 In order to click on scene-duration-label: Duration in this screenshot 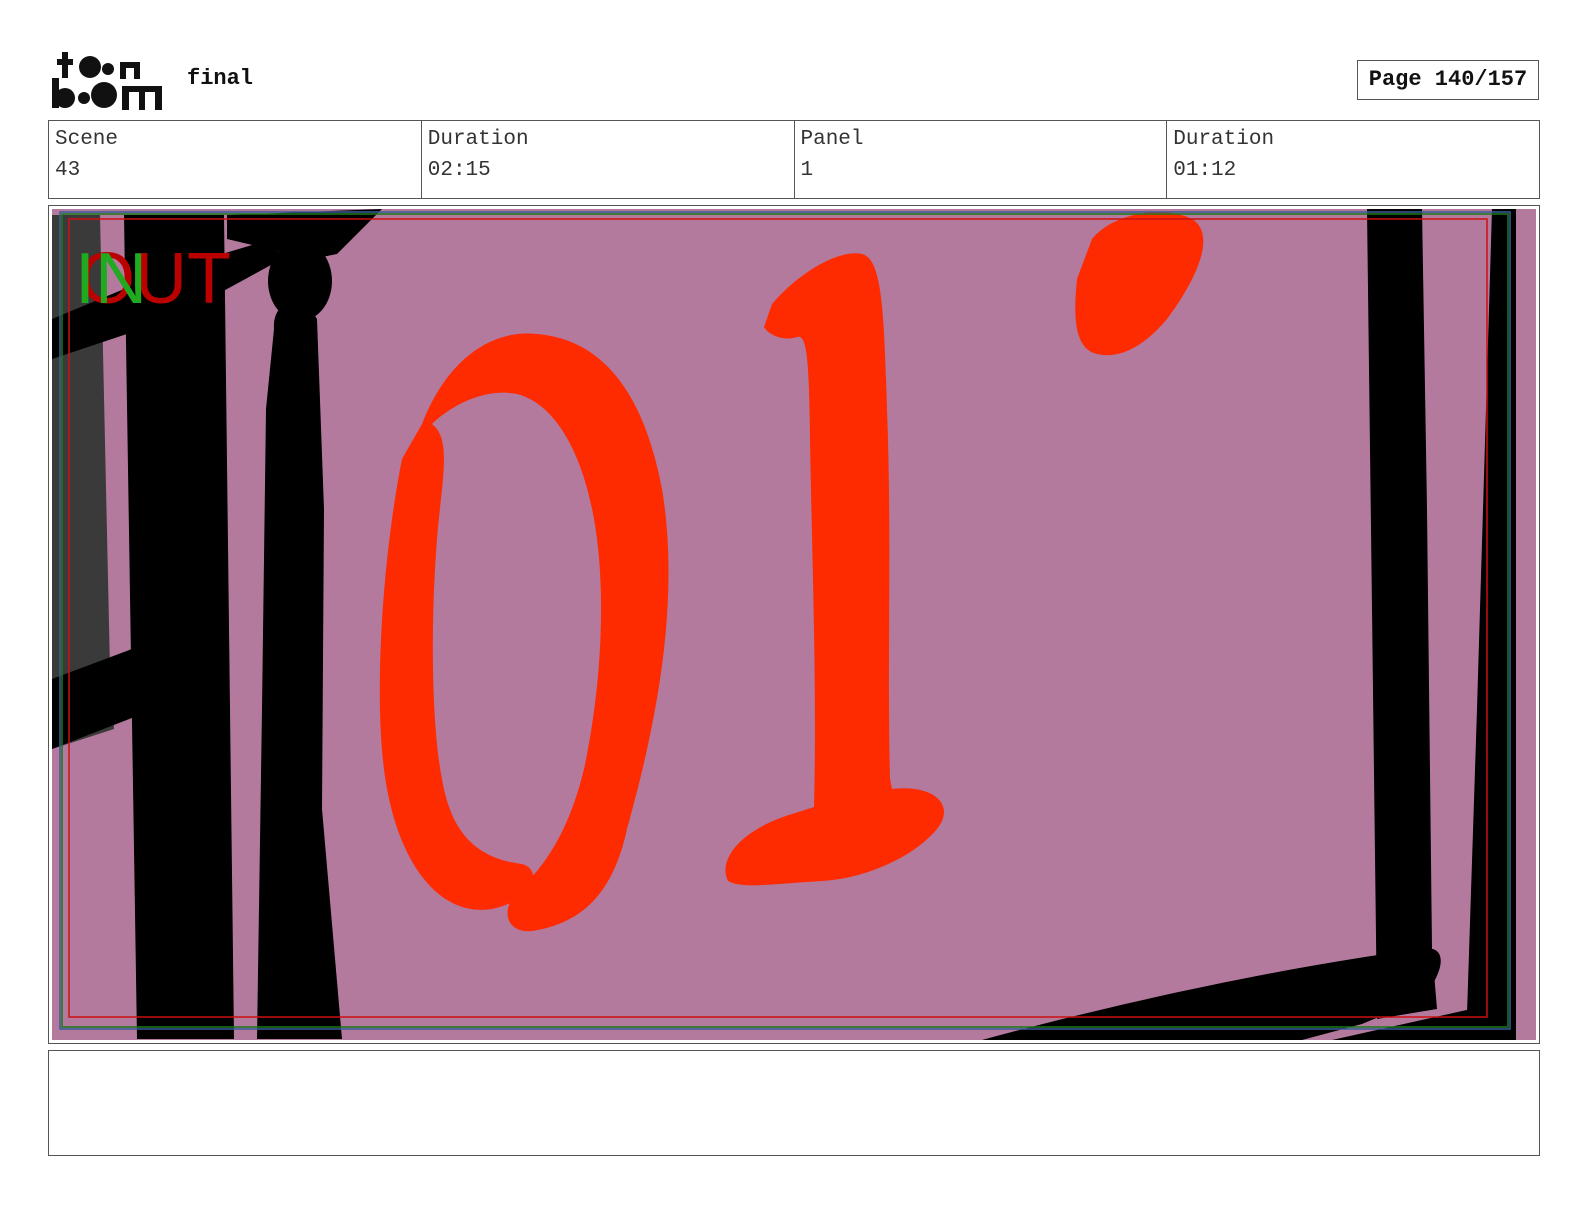, I will do `click(478, 139)`.